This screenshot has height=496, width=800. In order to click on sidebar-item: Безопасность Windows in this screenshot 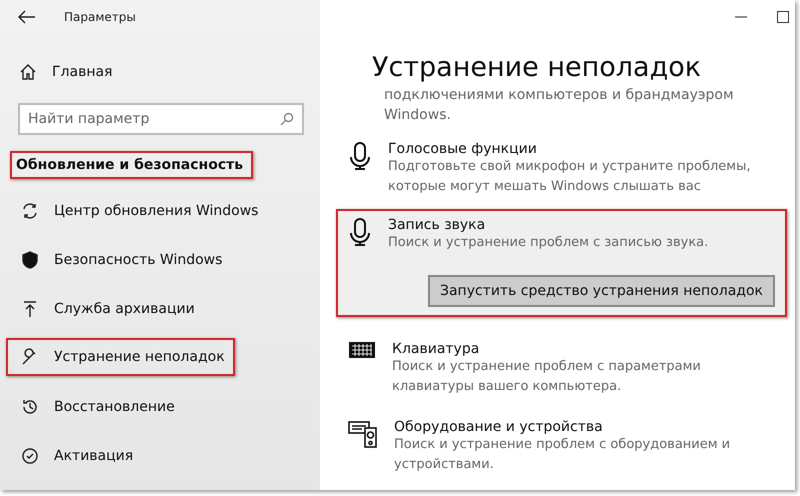, I will do `click(119, 259)`.